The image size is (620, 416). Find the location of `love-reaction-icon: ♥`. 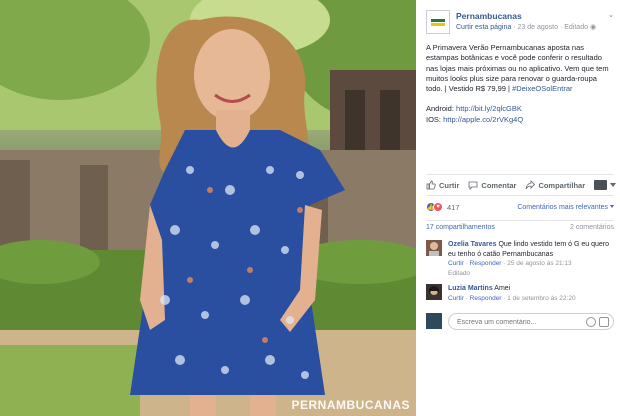

love-reaction-icon: ♥ is located at coordinates (438, 207).